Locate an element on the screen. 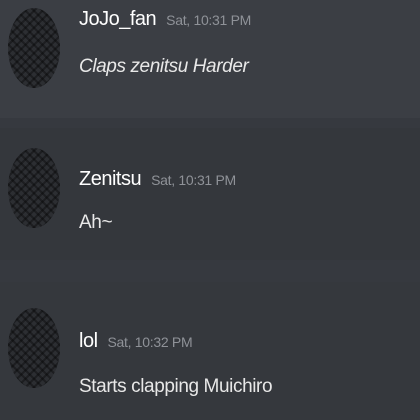 The width and height of the screenshot is (420, 420). timestamp: Sat, 10:32 PM is located at coordinates (150, 342).